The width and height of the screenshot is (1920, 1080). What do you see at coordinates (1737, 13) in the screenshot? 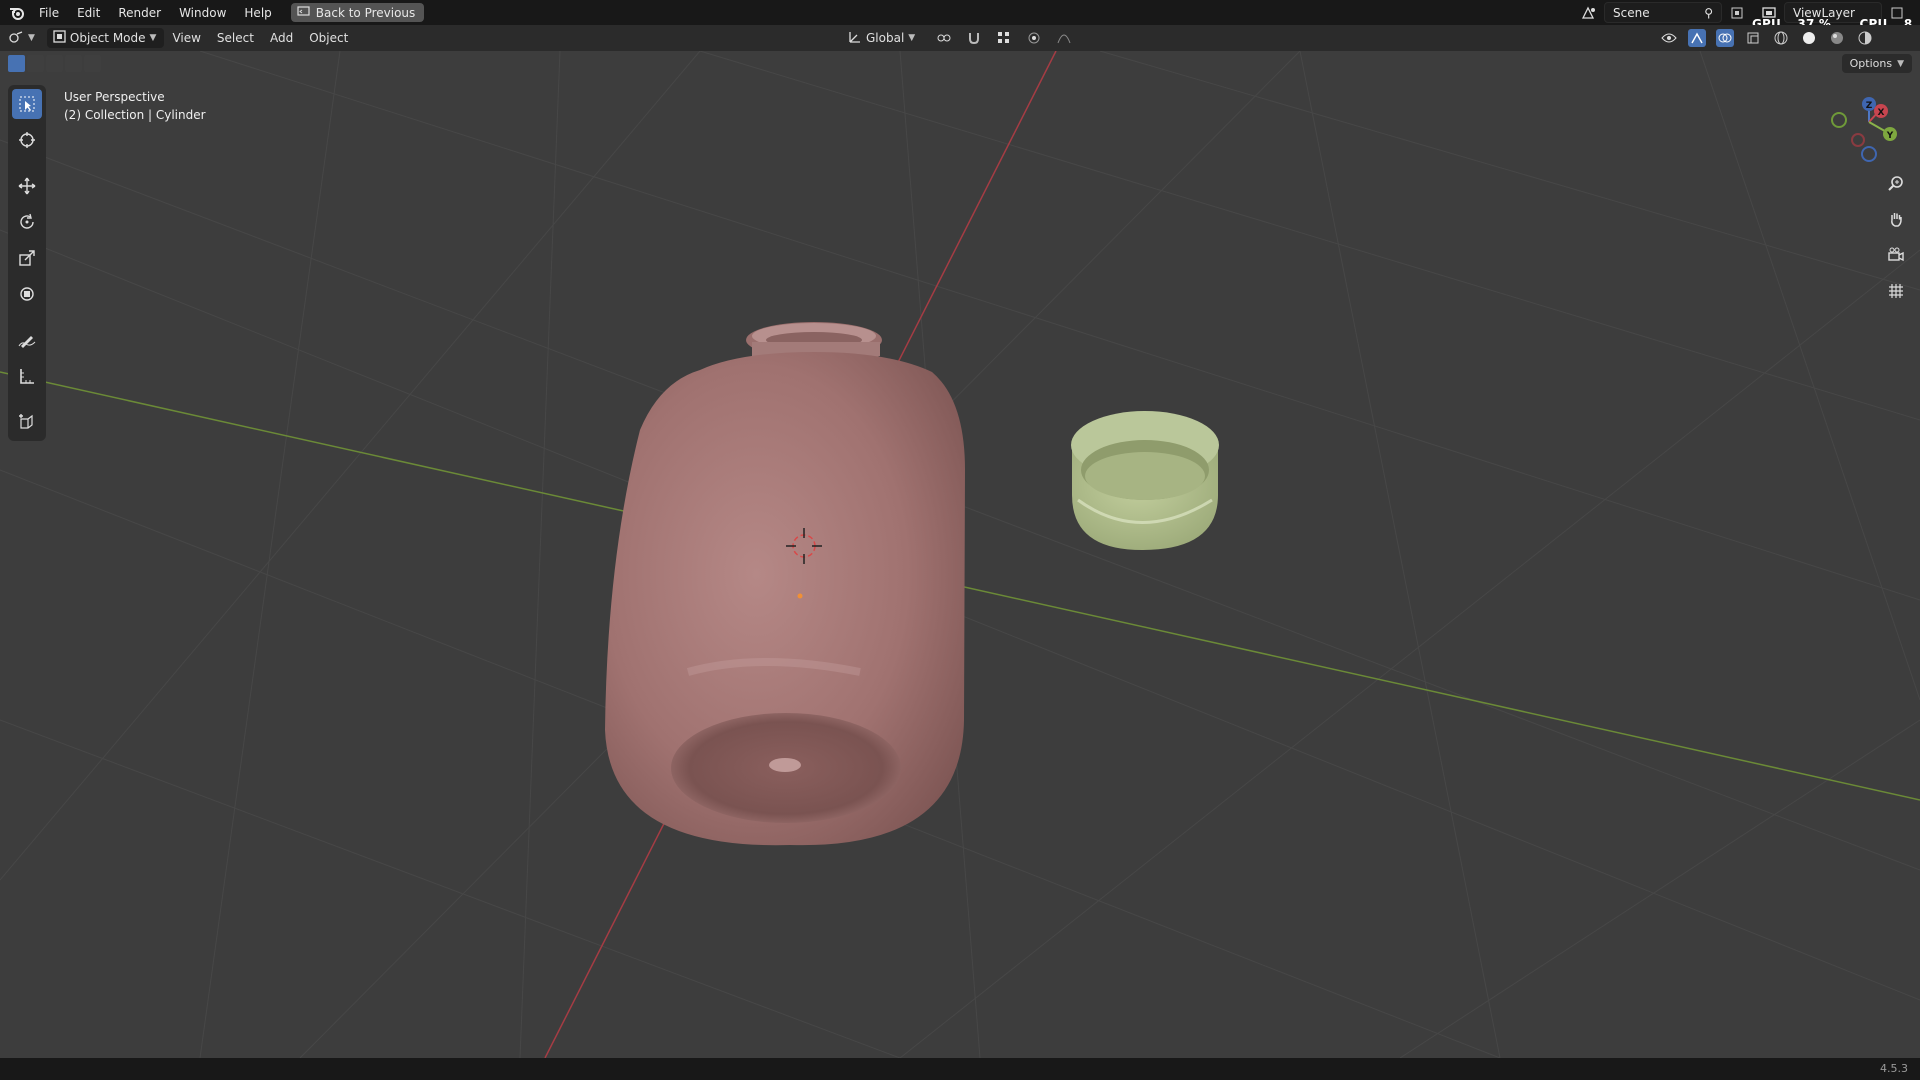
I see `new-scene-icon` at bounding box center [1737, 13].